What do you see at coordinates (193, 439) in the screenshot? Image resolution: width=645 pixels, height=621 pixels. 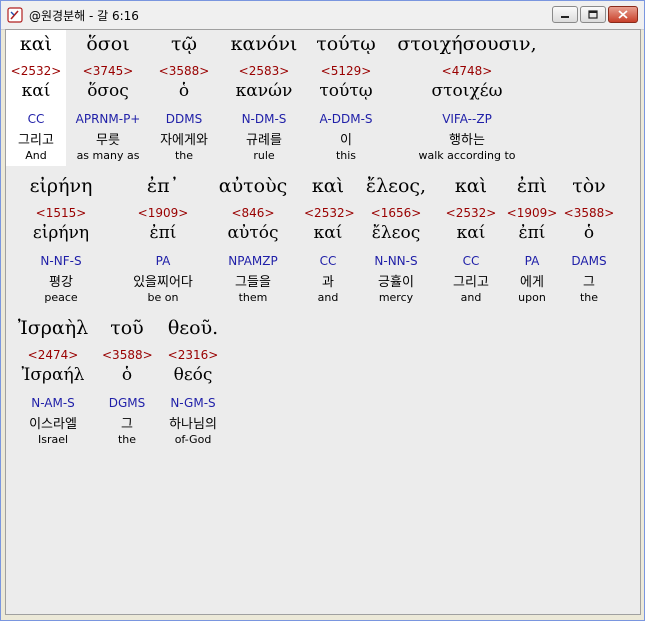 I see `english-gloss: of-God` at bounding box center [193, 439].